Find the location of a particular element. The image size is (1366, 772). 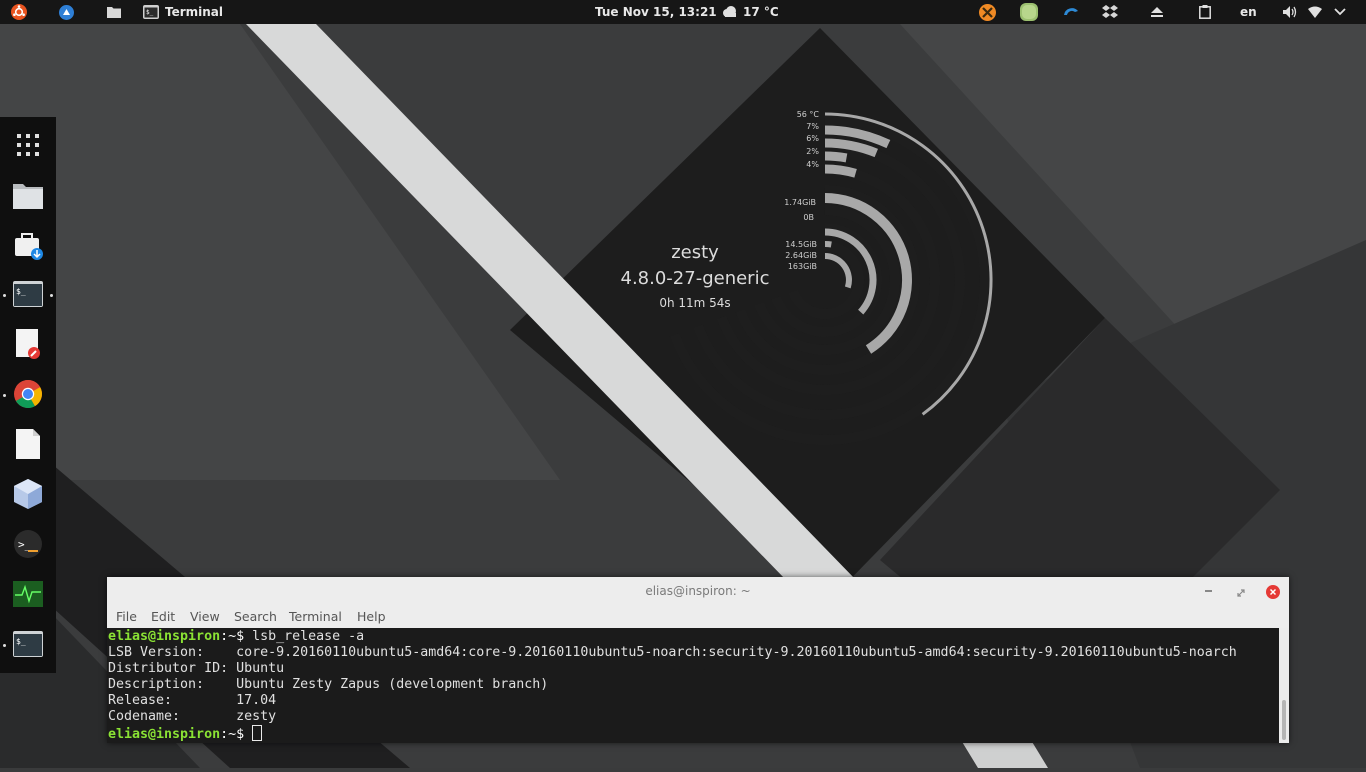

system-monitor-icon is located at coordinates (28, 594).